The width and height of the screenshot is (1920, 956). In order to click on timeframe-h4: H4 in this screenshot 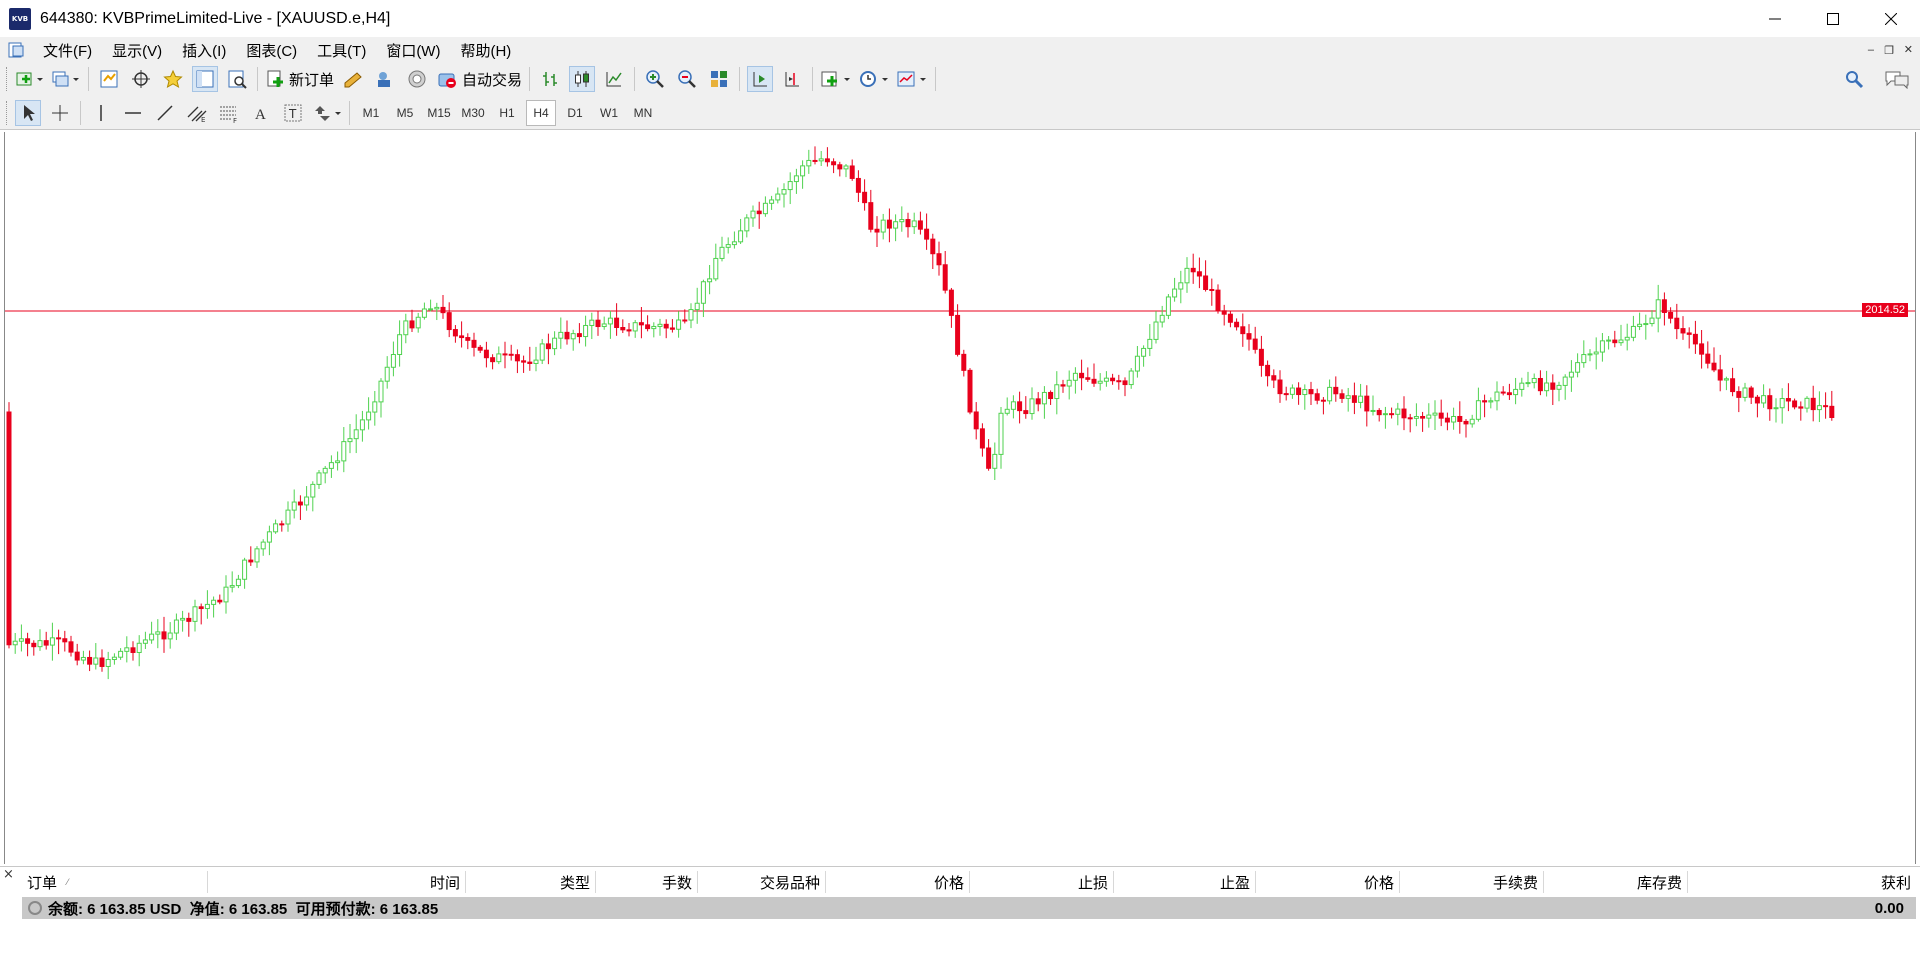, I will do `click(541, 112)`.